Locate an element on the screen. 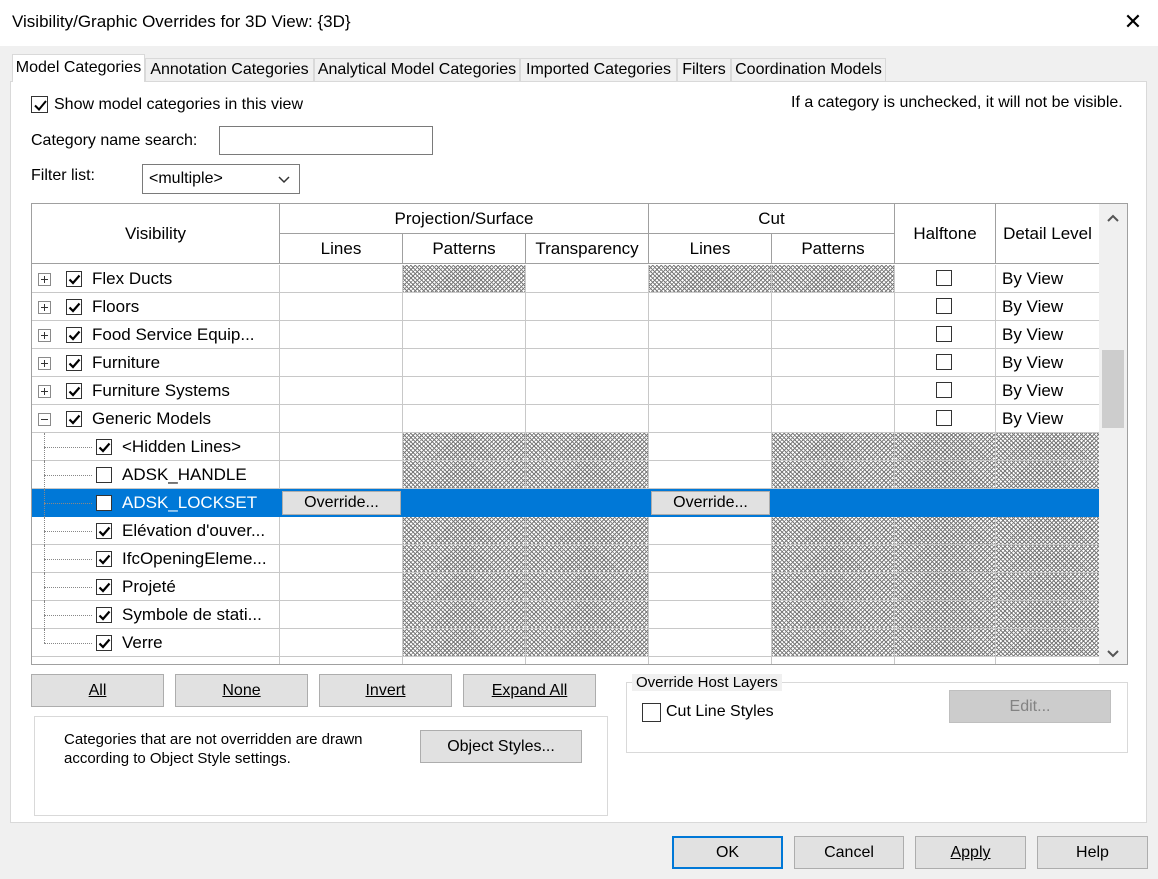 The width and height of the screenshot is (1158, 879). visibility-cell: Floors is located at coordinates (156, 307).